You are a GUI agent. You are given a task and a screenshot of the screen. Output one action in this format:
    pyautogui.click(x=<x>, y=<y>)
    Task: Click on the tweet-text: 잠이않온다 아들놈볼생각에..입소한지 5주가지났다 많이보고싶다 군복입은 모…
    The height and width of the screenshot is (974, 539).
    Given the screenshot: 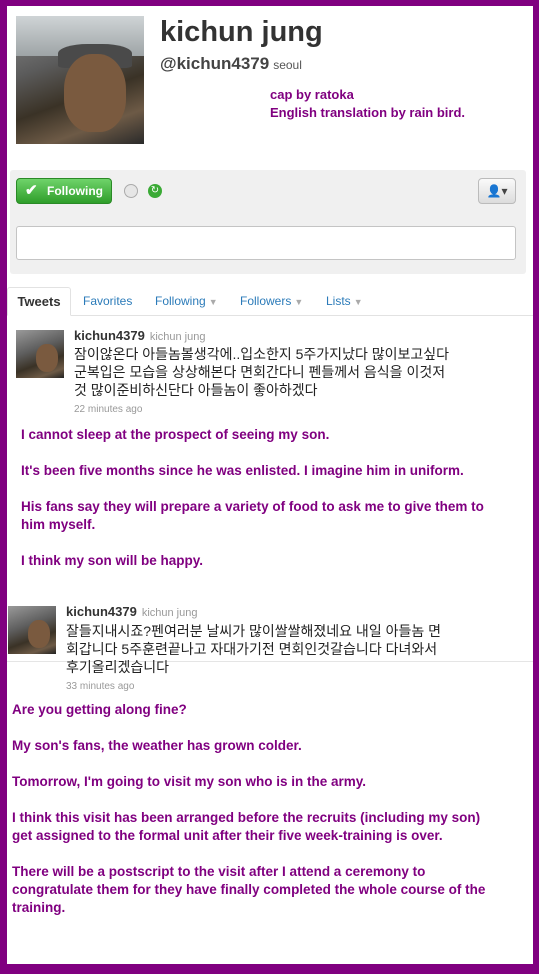 What is the action you would take?
    pyautogui.click(x=261, y=372)
    